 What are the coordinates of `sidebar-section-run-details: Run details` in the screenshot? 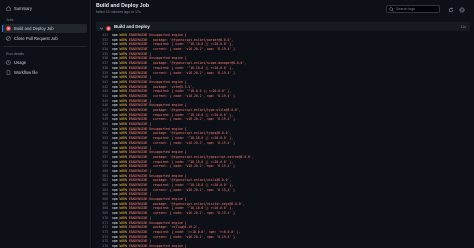 It's located at (15, 54).